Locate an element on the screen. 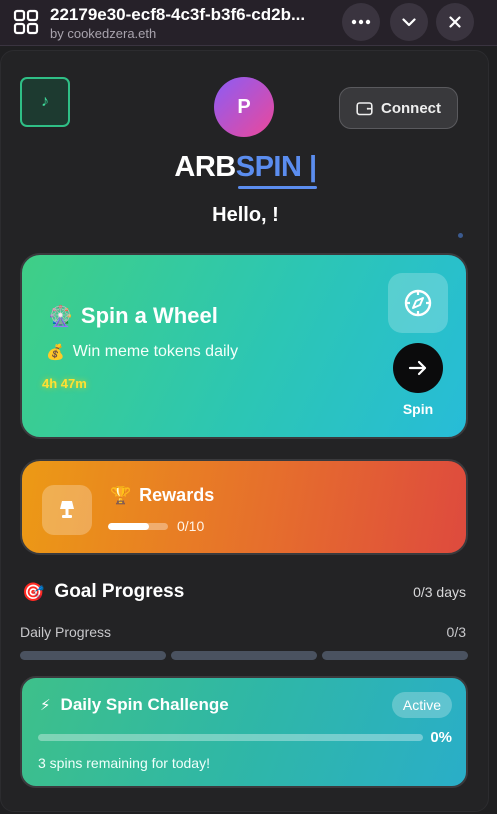  chevron-down-icon is located at coordinates (409, 21).